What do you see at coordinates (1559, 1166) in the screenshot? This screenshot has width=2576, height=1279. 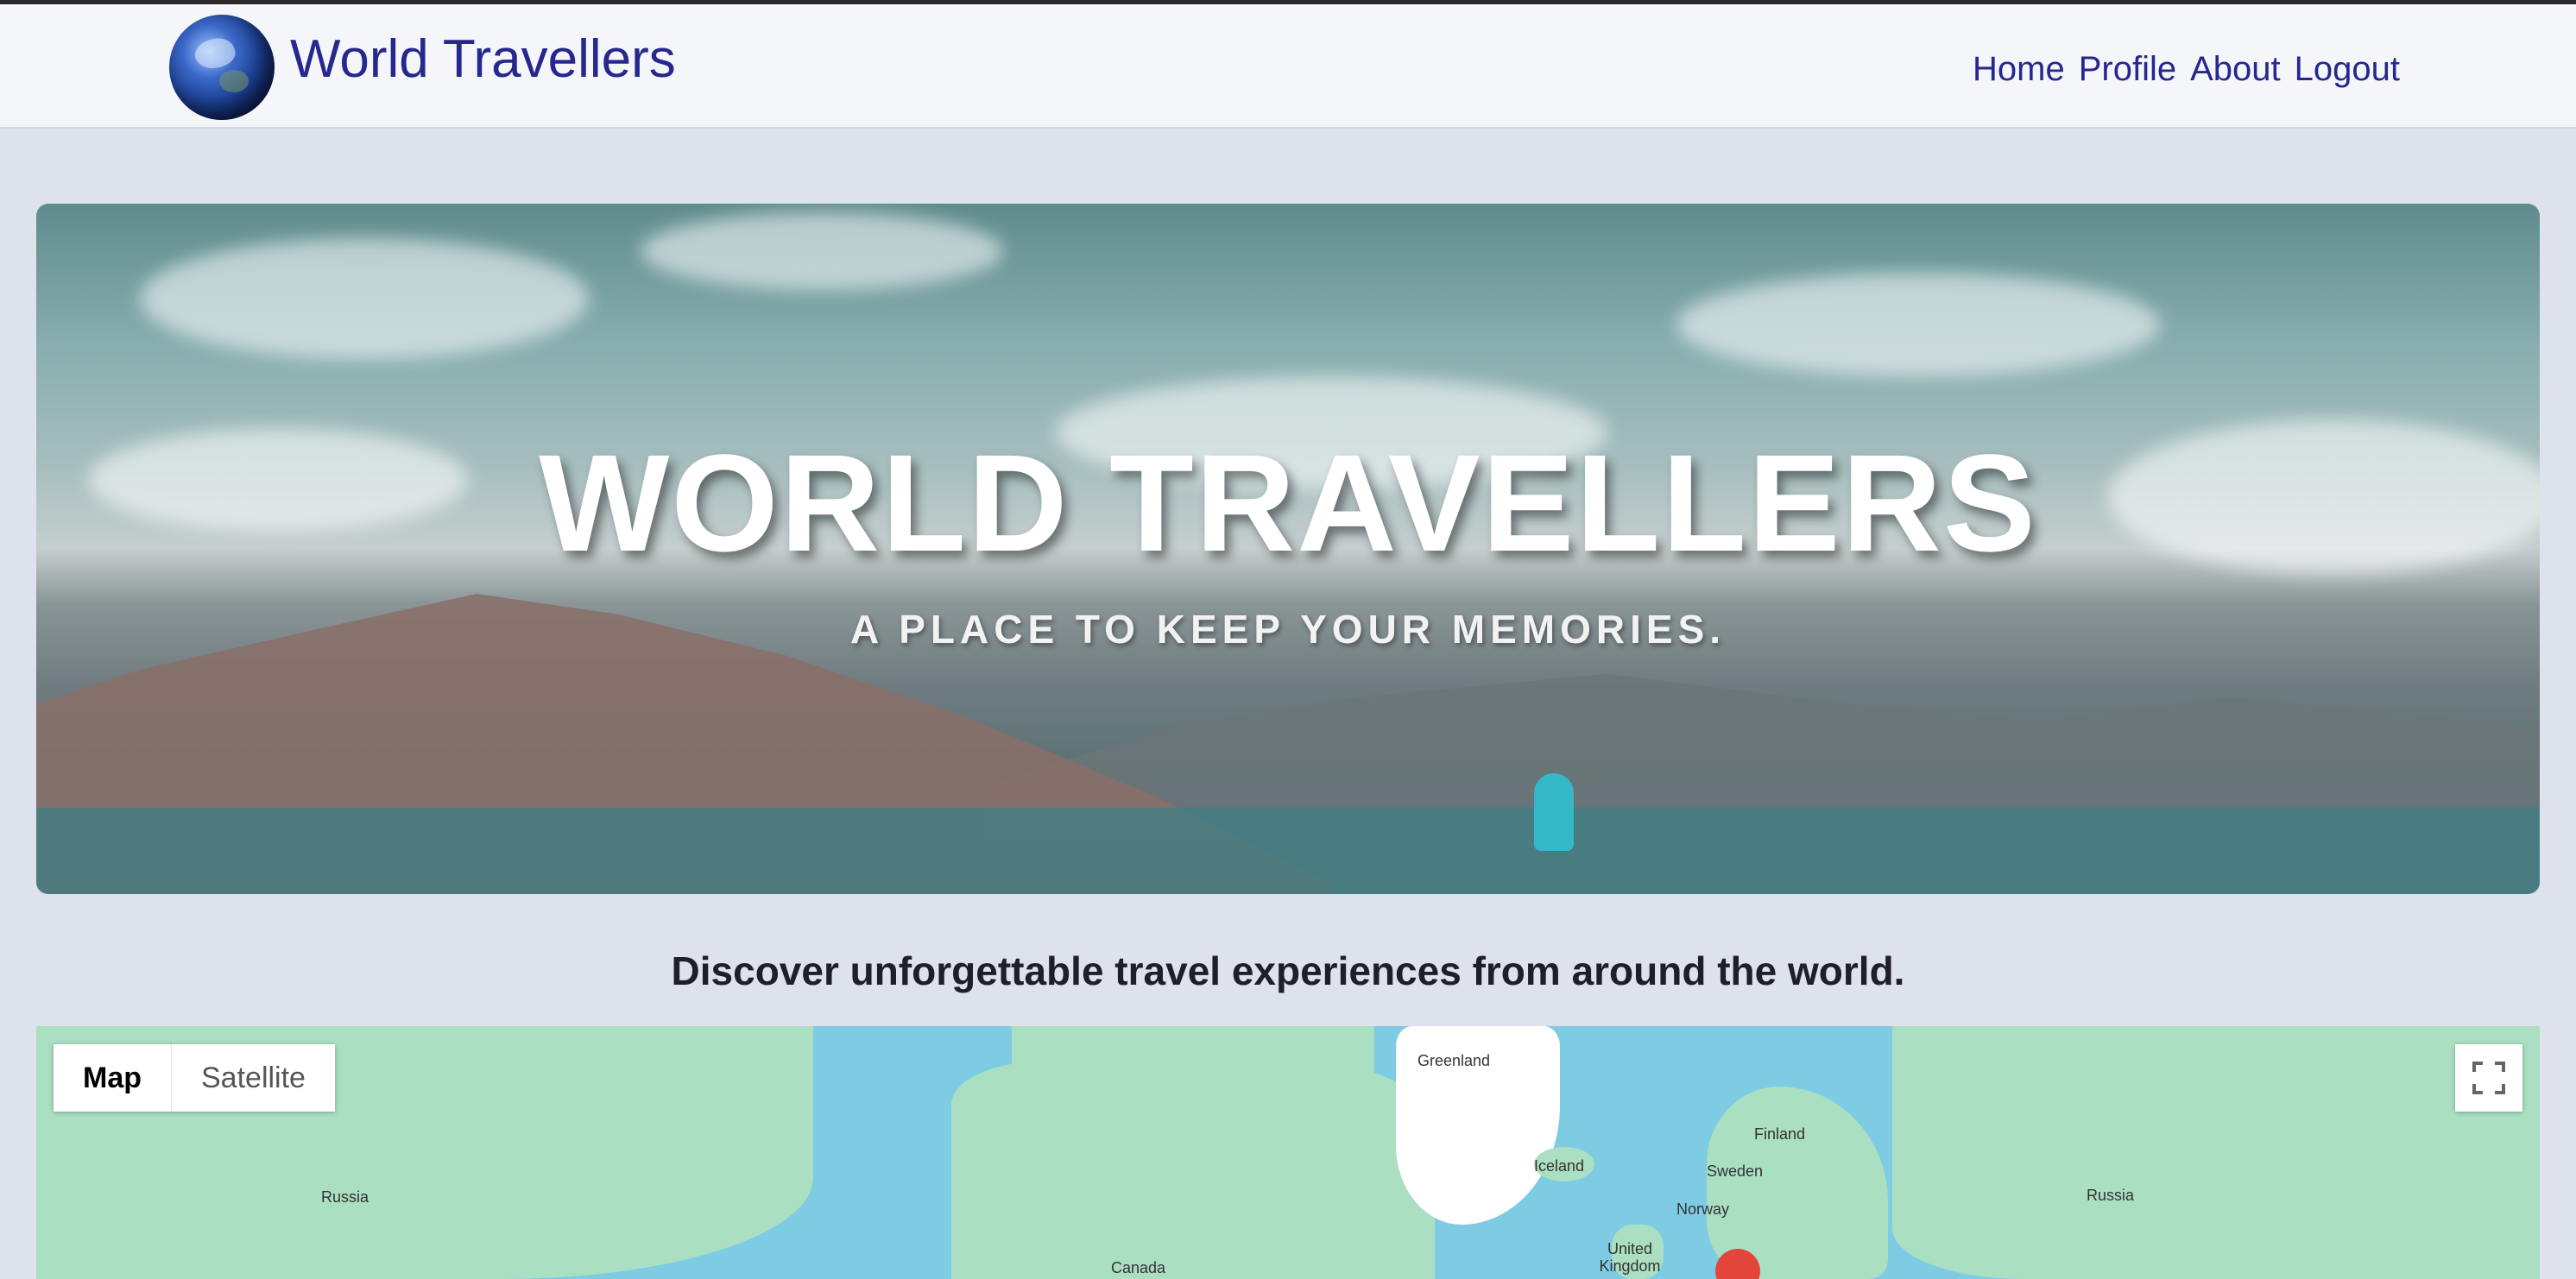 I see `map-label-iceland: Iceland` at bounding box center [1559, 1166].